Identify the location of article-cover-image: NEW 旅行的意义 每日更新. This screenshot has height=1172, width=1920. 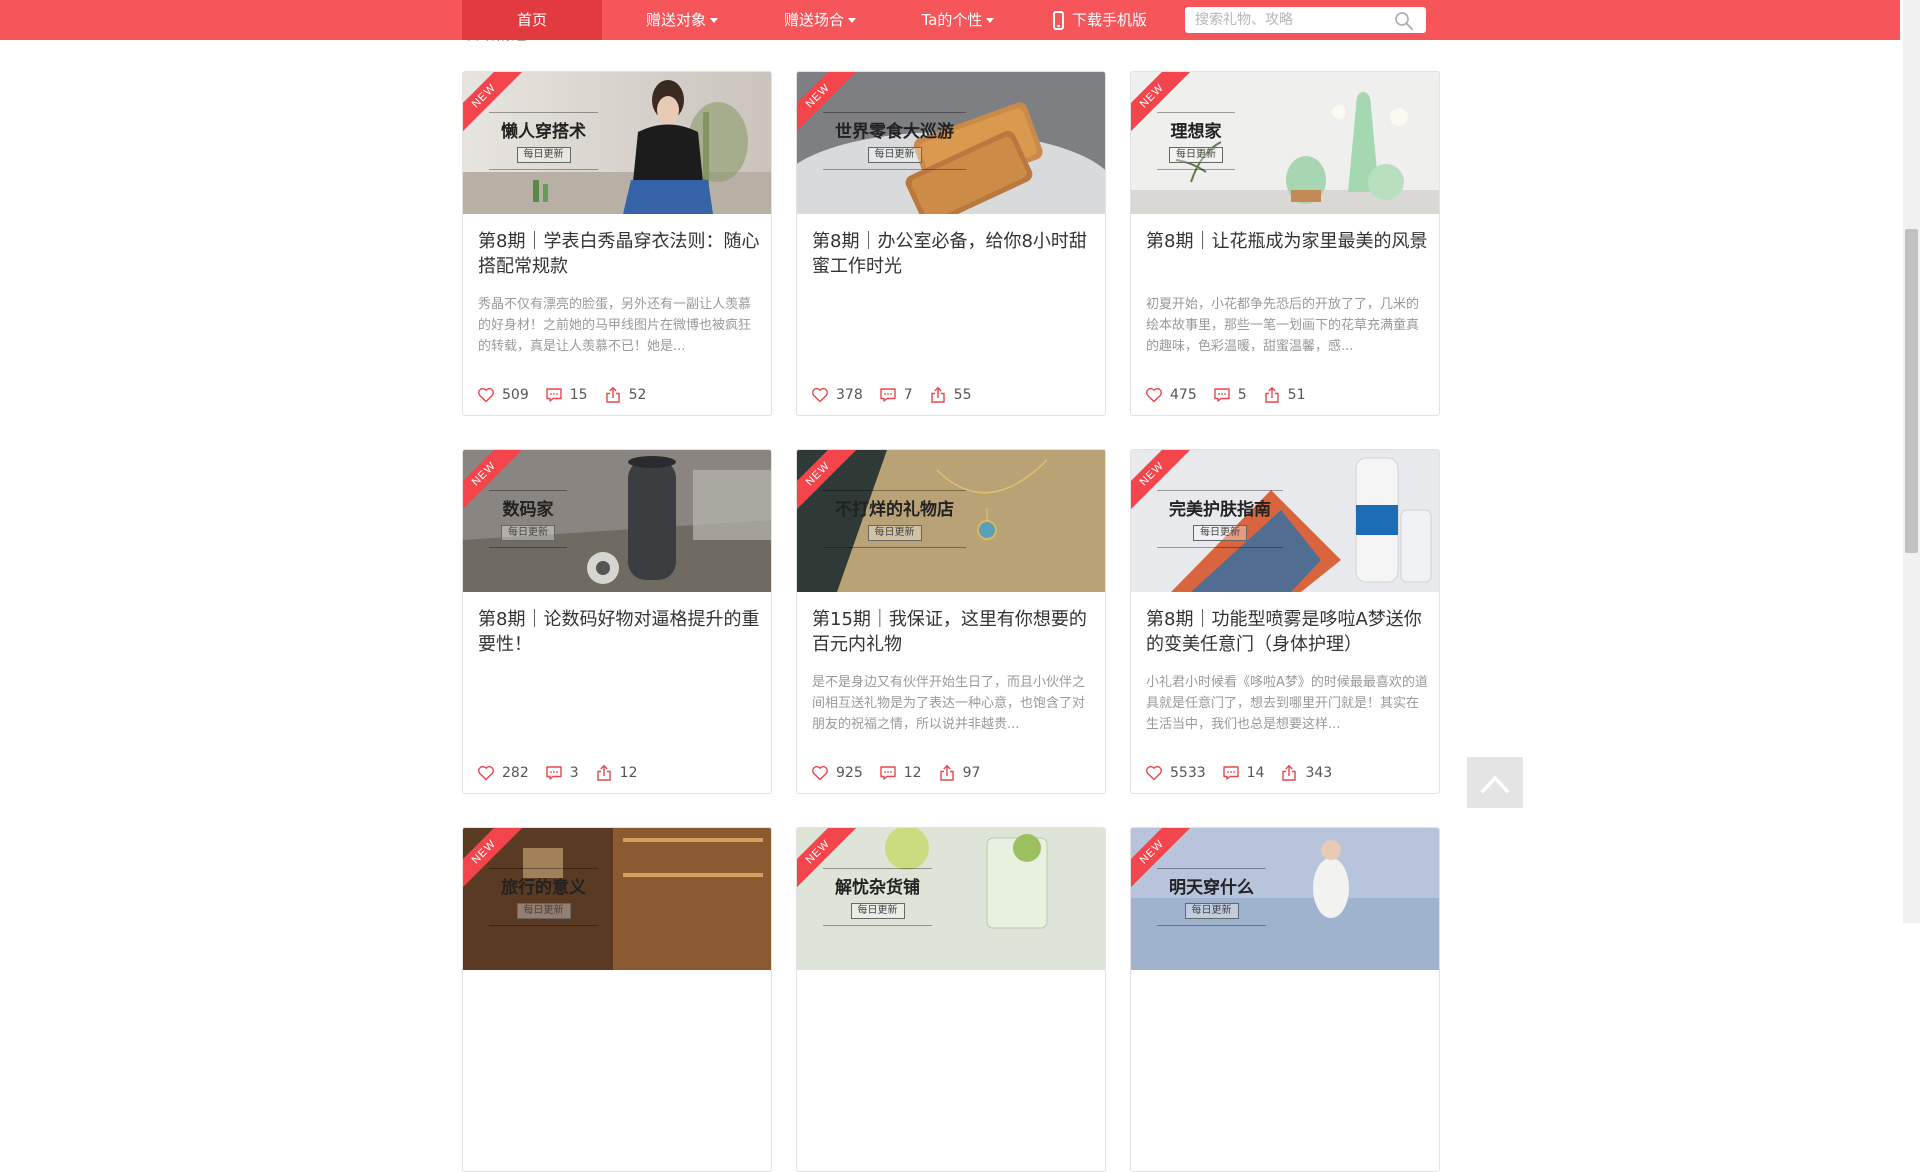
(617, 899).